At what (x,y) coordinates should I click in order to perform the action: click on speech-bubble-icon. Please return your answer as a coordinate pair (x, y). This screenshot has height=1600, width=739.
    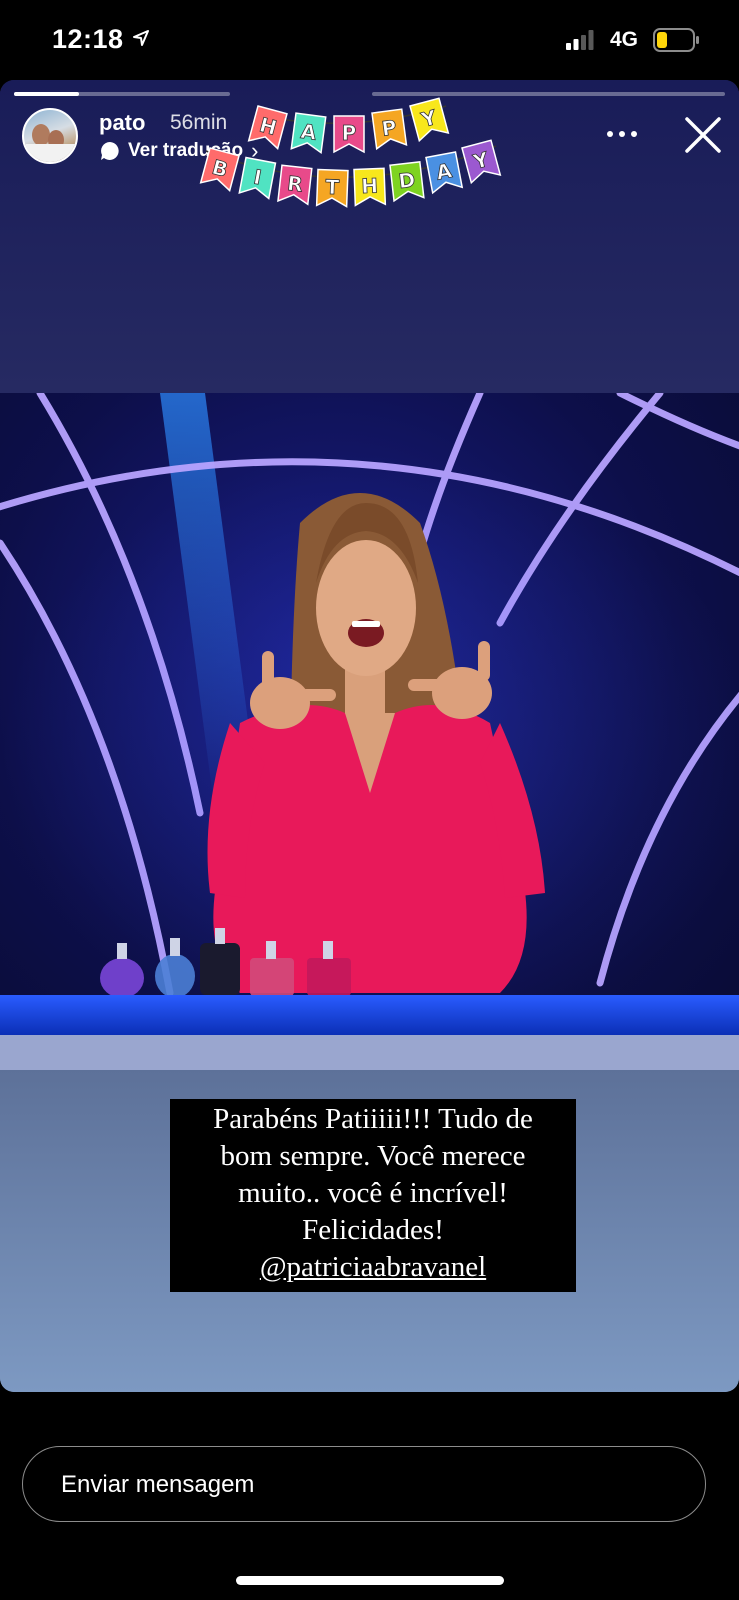
    Looking at the image, I should click on (110, 151).